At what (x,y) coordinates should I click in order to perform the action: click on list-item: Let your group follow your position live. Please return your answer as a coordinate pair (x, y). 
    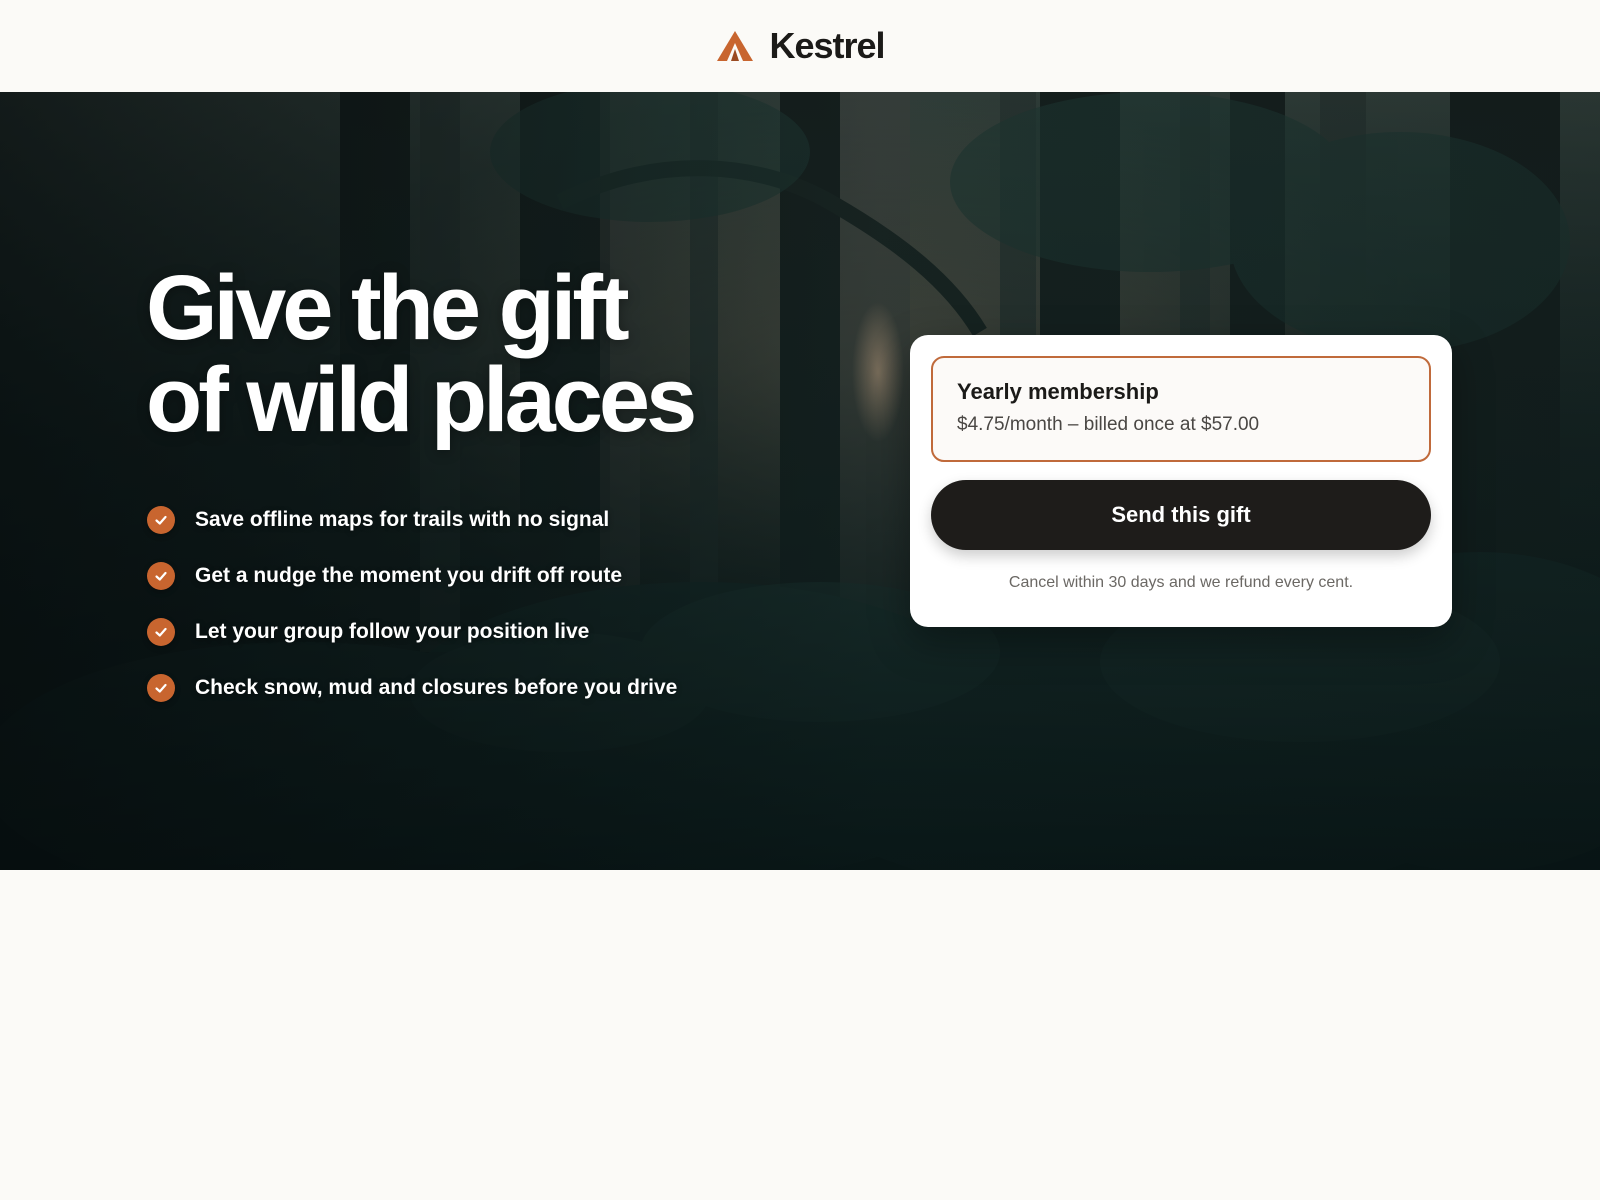
    Looking at the image, I should click on (412, 632).